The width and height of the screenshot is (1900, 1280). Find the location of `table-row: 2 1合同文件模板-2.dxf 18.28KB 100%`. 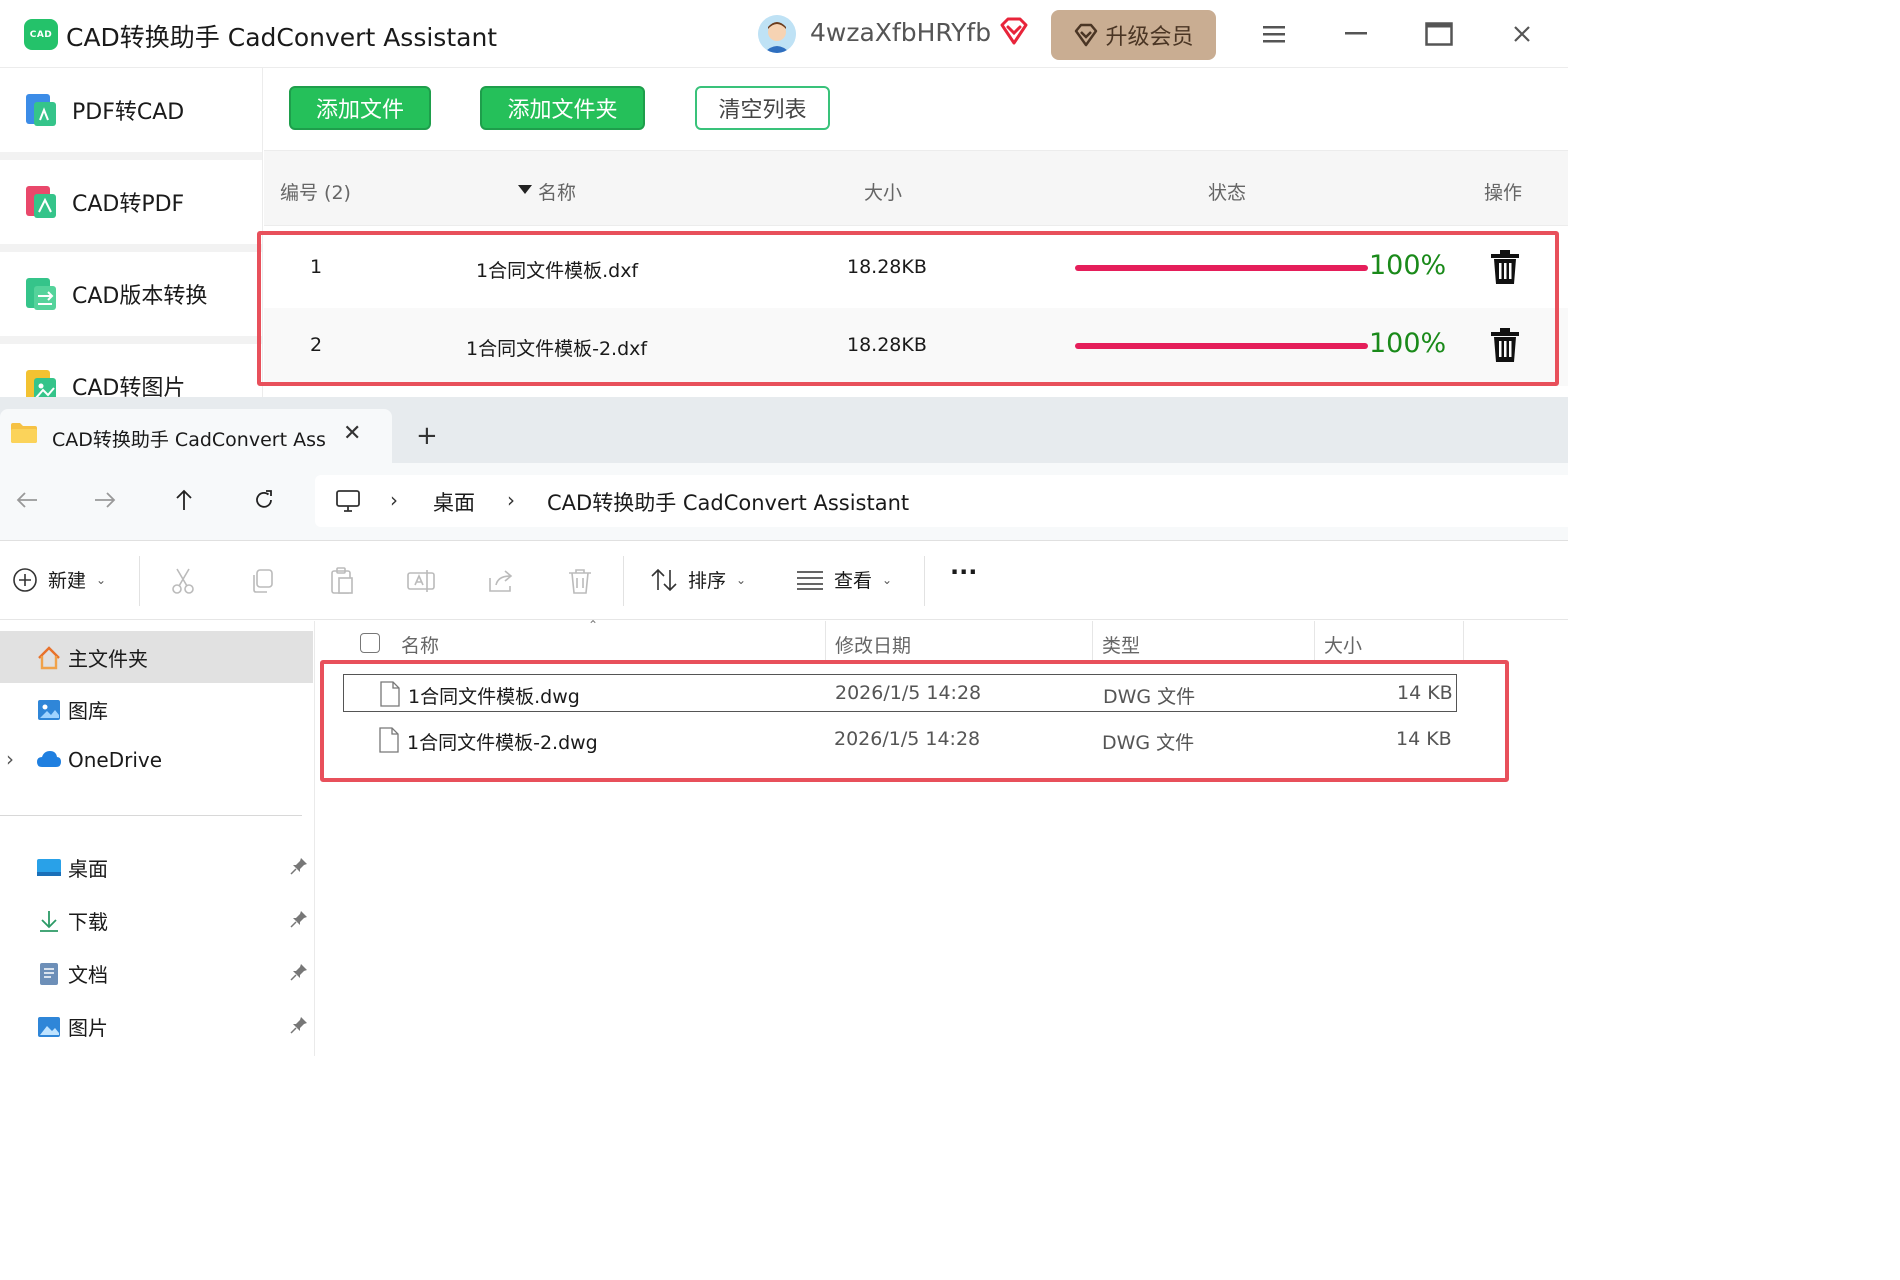

table-row: 2 1合同文件模板-2.dxf 18.28KB 100% is located at coordinates (916, 347).